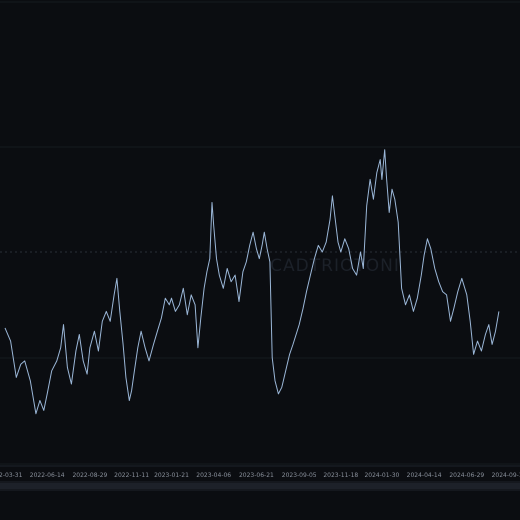  What do you see at coordinates (466, 475) in the screenshot?
I see `x-tick-label: 2024-06-29` at bounding box center [466, 475].